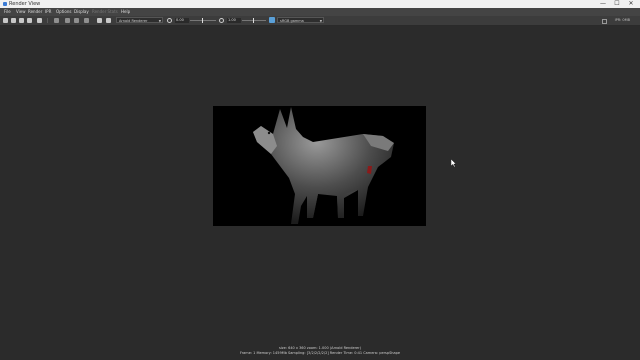 The height and width of the screenshot is (360, 640). What do you see at coordinates (320, 4) in the screenshot?
I see `window-titlebar: Render View — ☐ ✕` at bounding box center [320, 4].